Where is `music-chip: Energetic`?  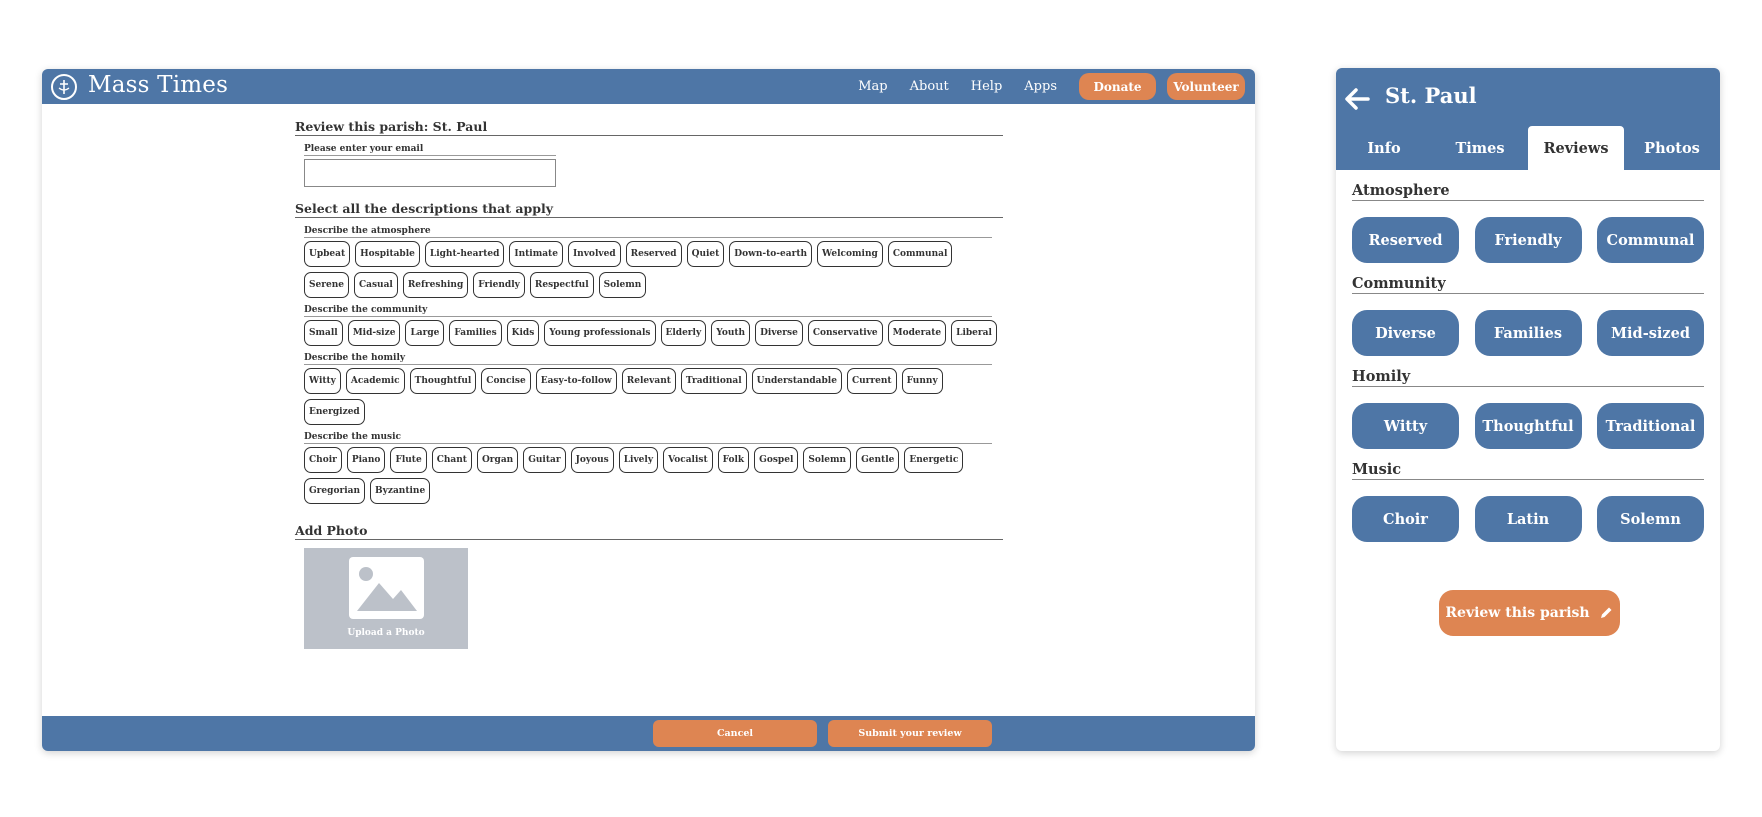
music-chip: Energetic is located at coordinates (934, 460).